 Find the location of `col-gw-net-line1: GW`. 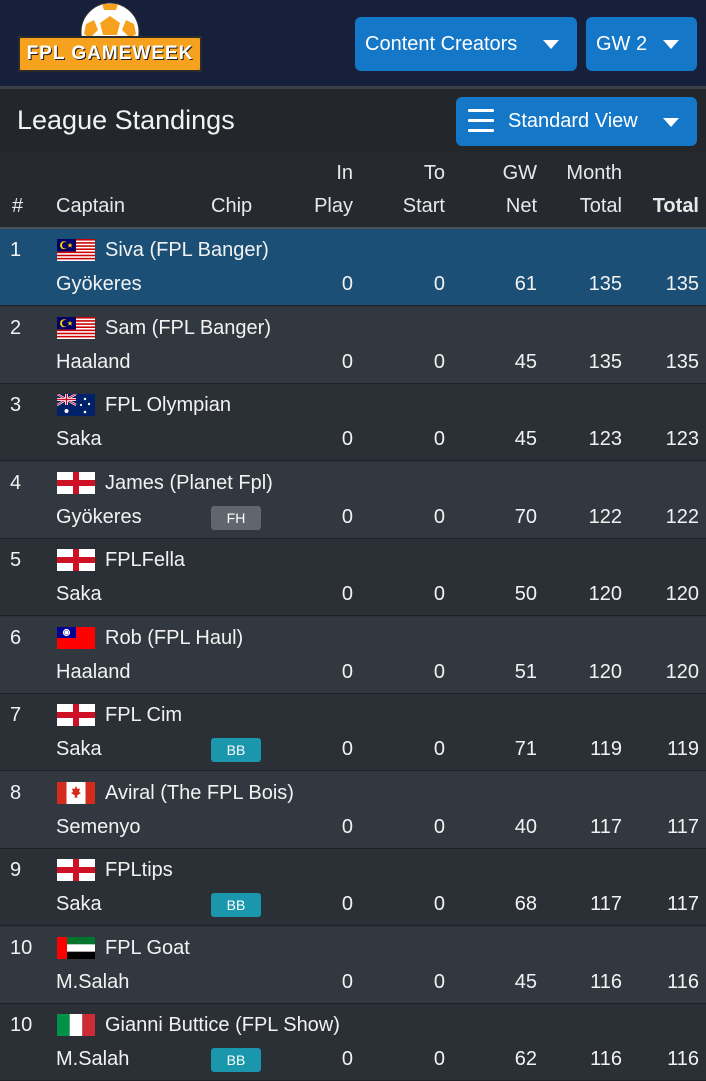

col-gw-net-line1: GW is located at coordinates (507, 173).